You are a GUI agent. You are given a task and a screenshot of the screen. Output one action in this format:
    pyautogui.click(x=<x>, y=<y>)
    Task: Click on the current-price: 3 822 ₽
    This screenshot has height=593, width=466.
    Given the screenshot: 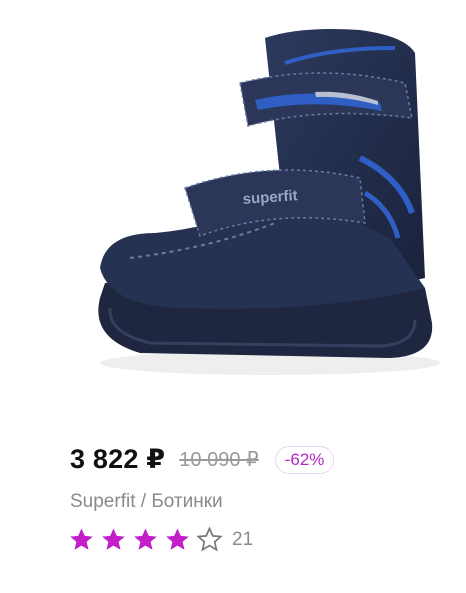 What is the action you would take?
    pyautogui.click(x=118, y=459)
    